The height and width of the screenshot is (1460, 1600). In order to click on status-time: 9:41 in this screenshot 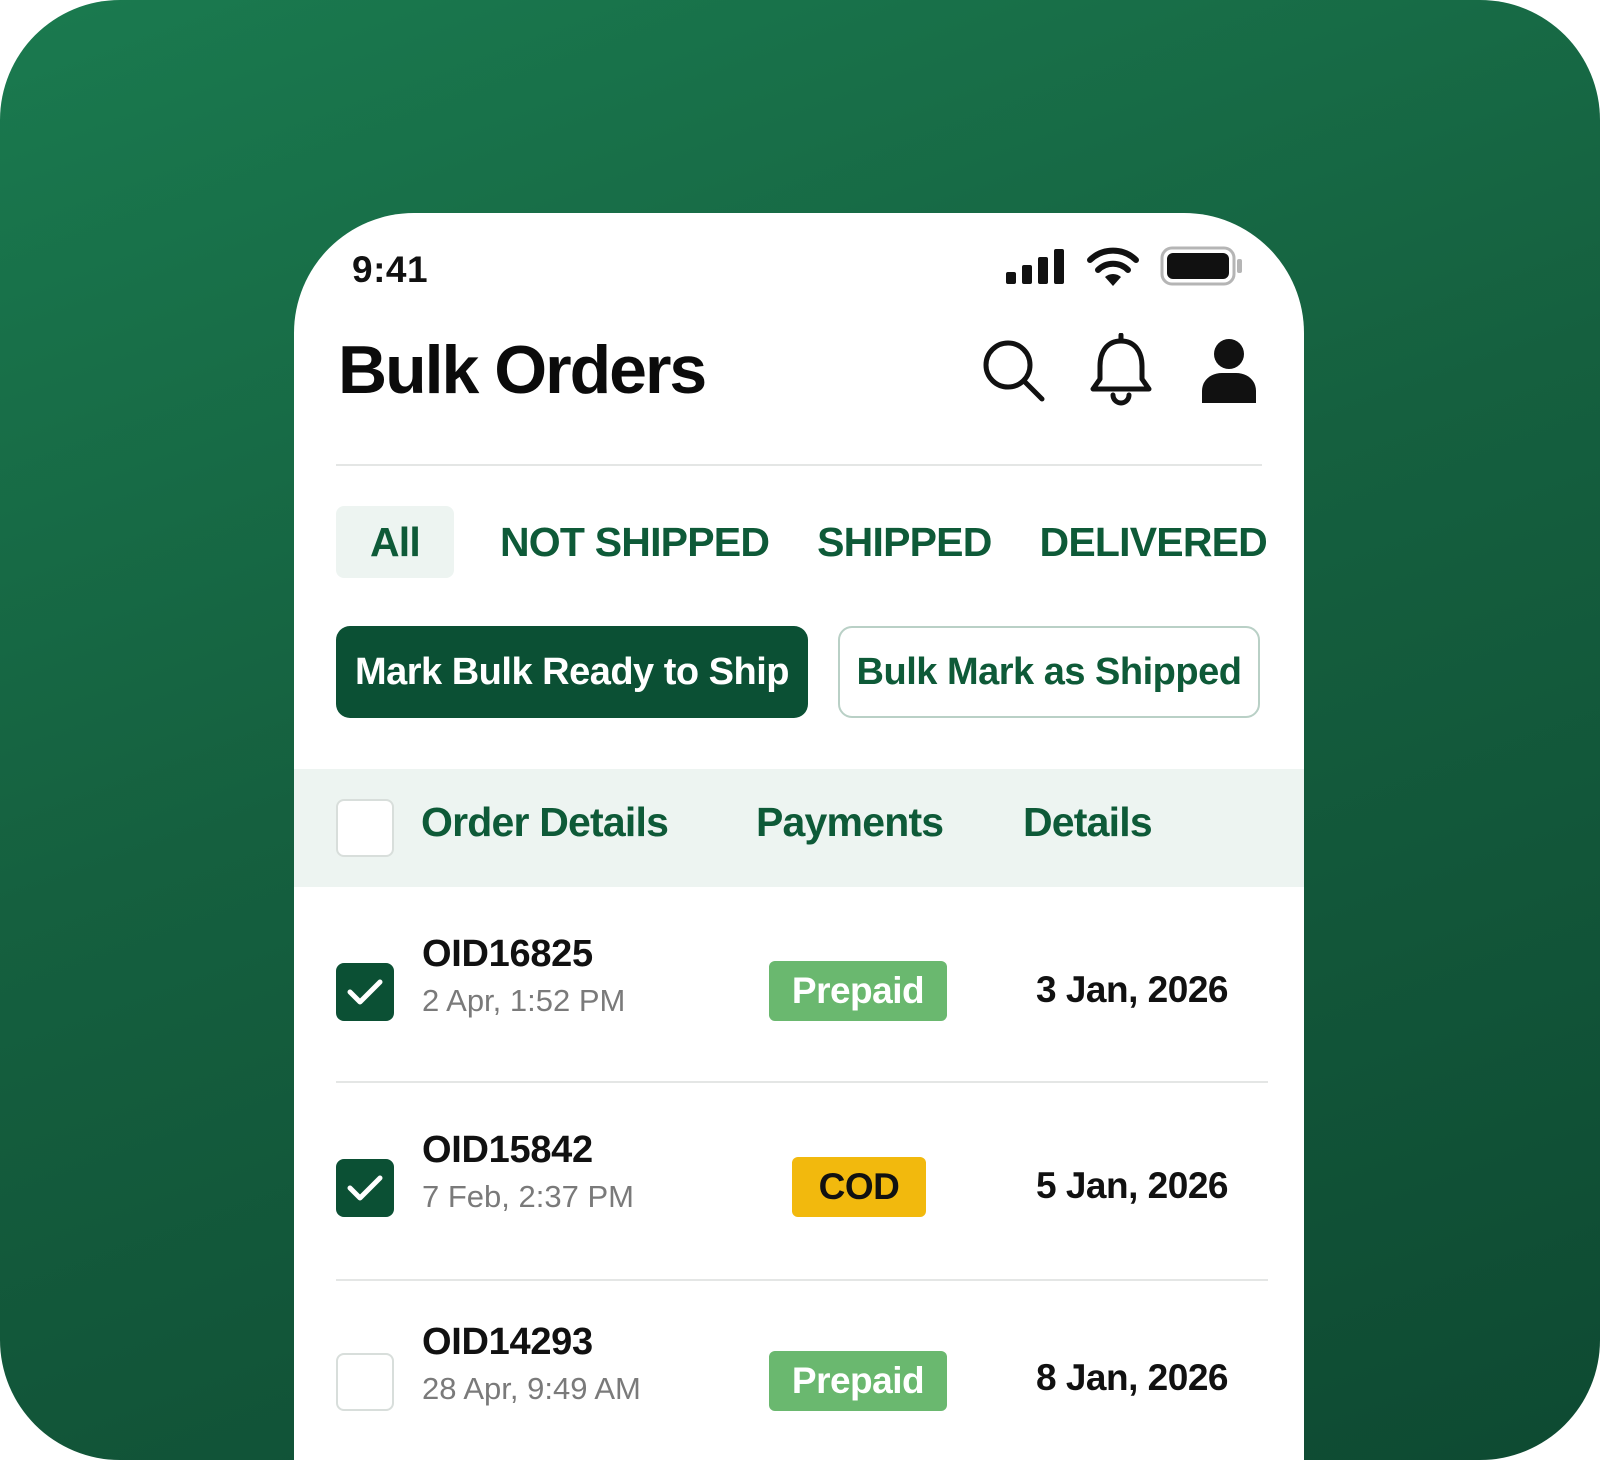, I will do `click(390, 269)`.